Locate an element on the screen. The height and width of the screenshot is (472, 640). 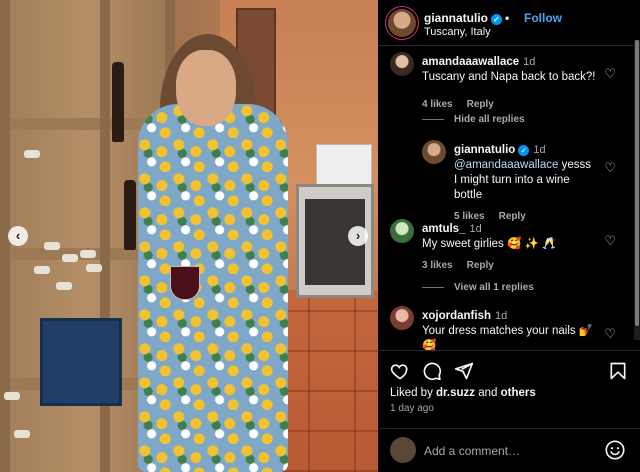
liked-by-middle: and is located at coordinates (488, 393).